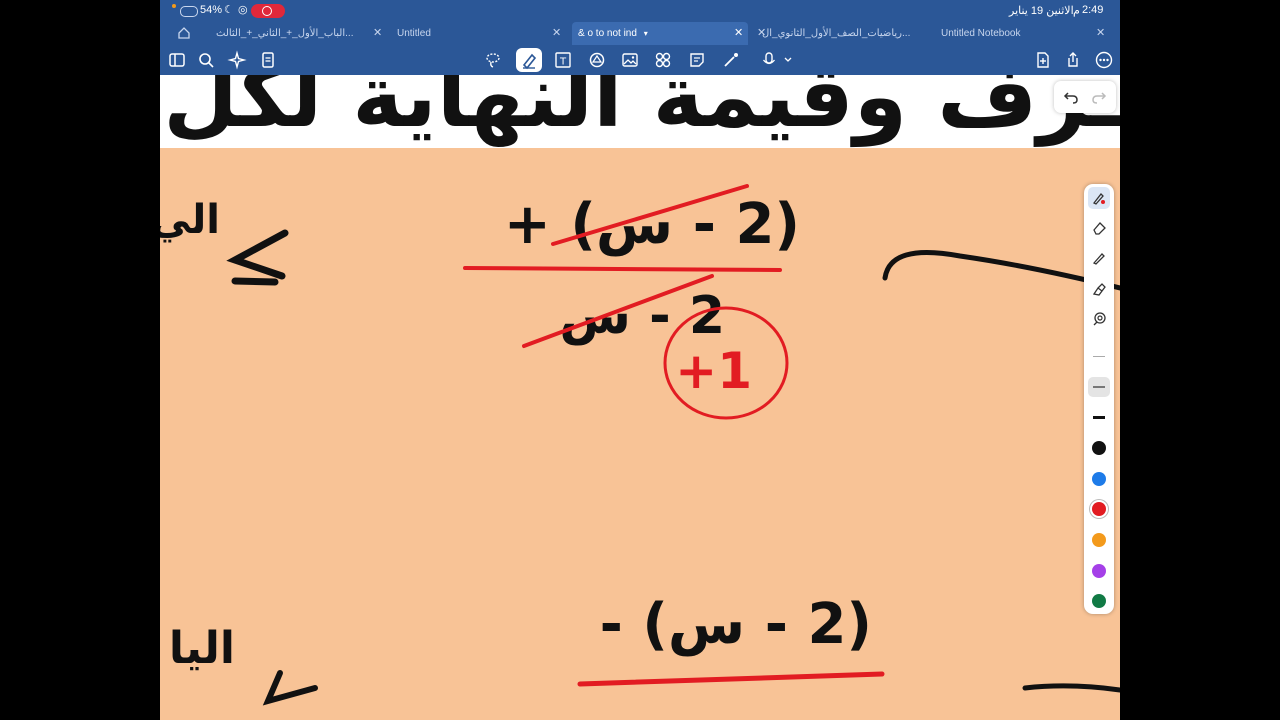  I want to click on sparkle-icon, so click(237, 60).